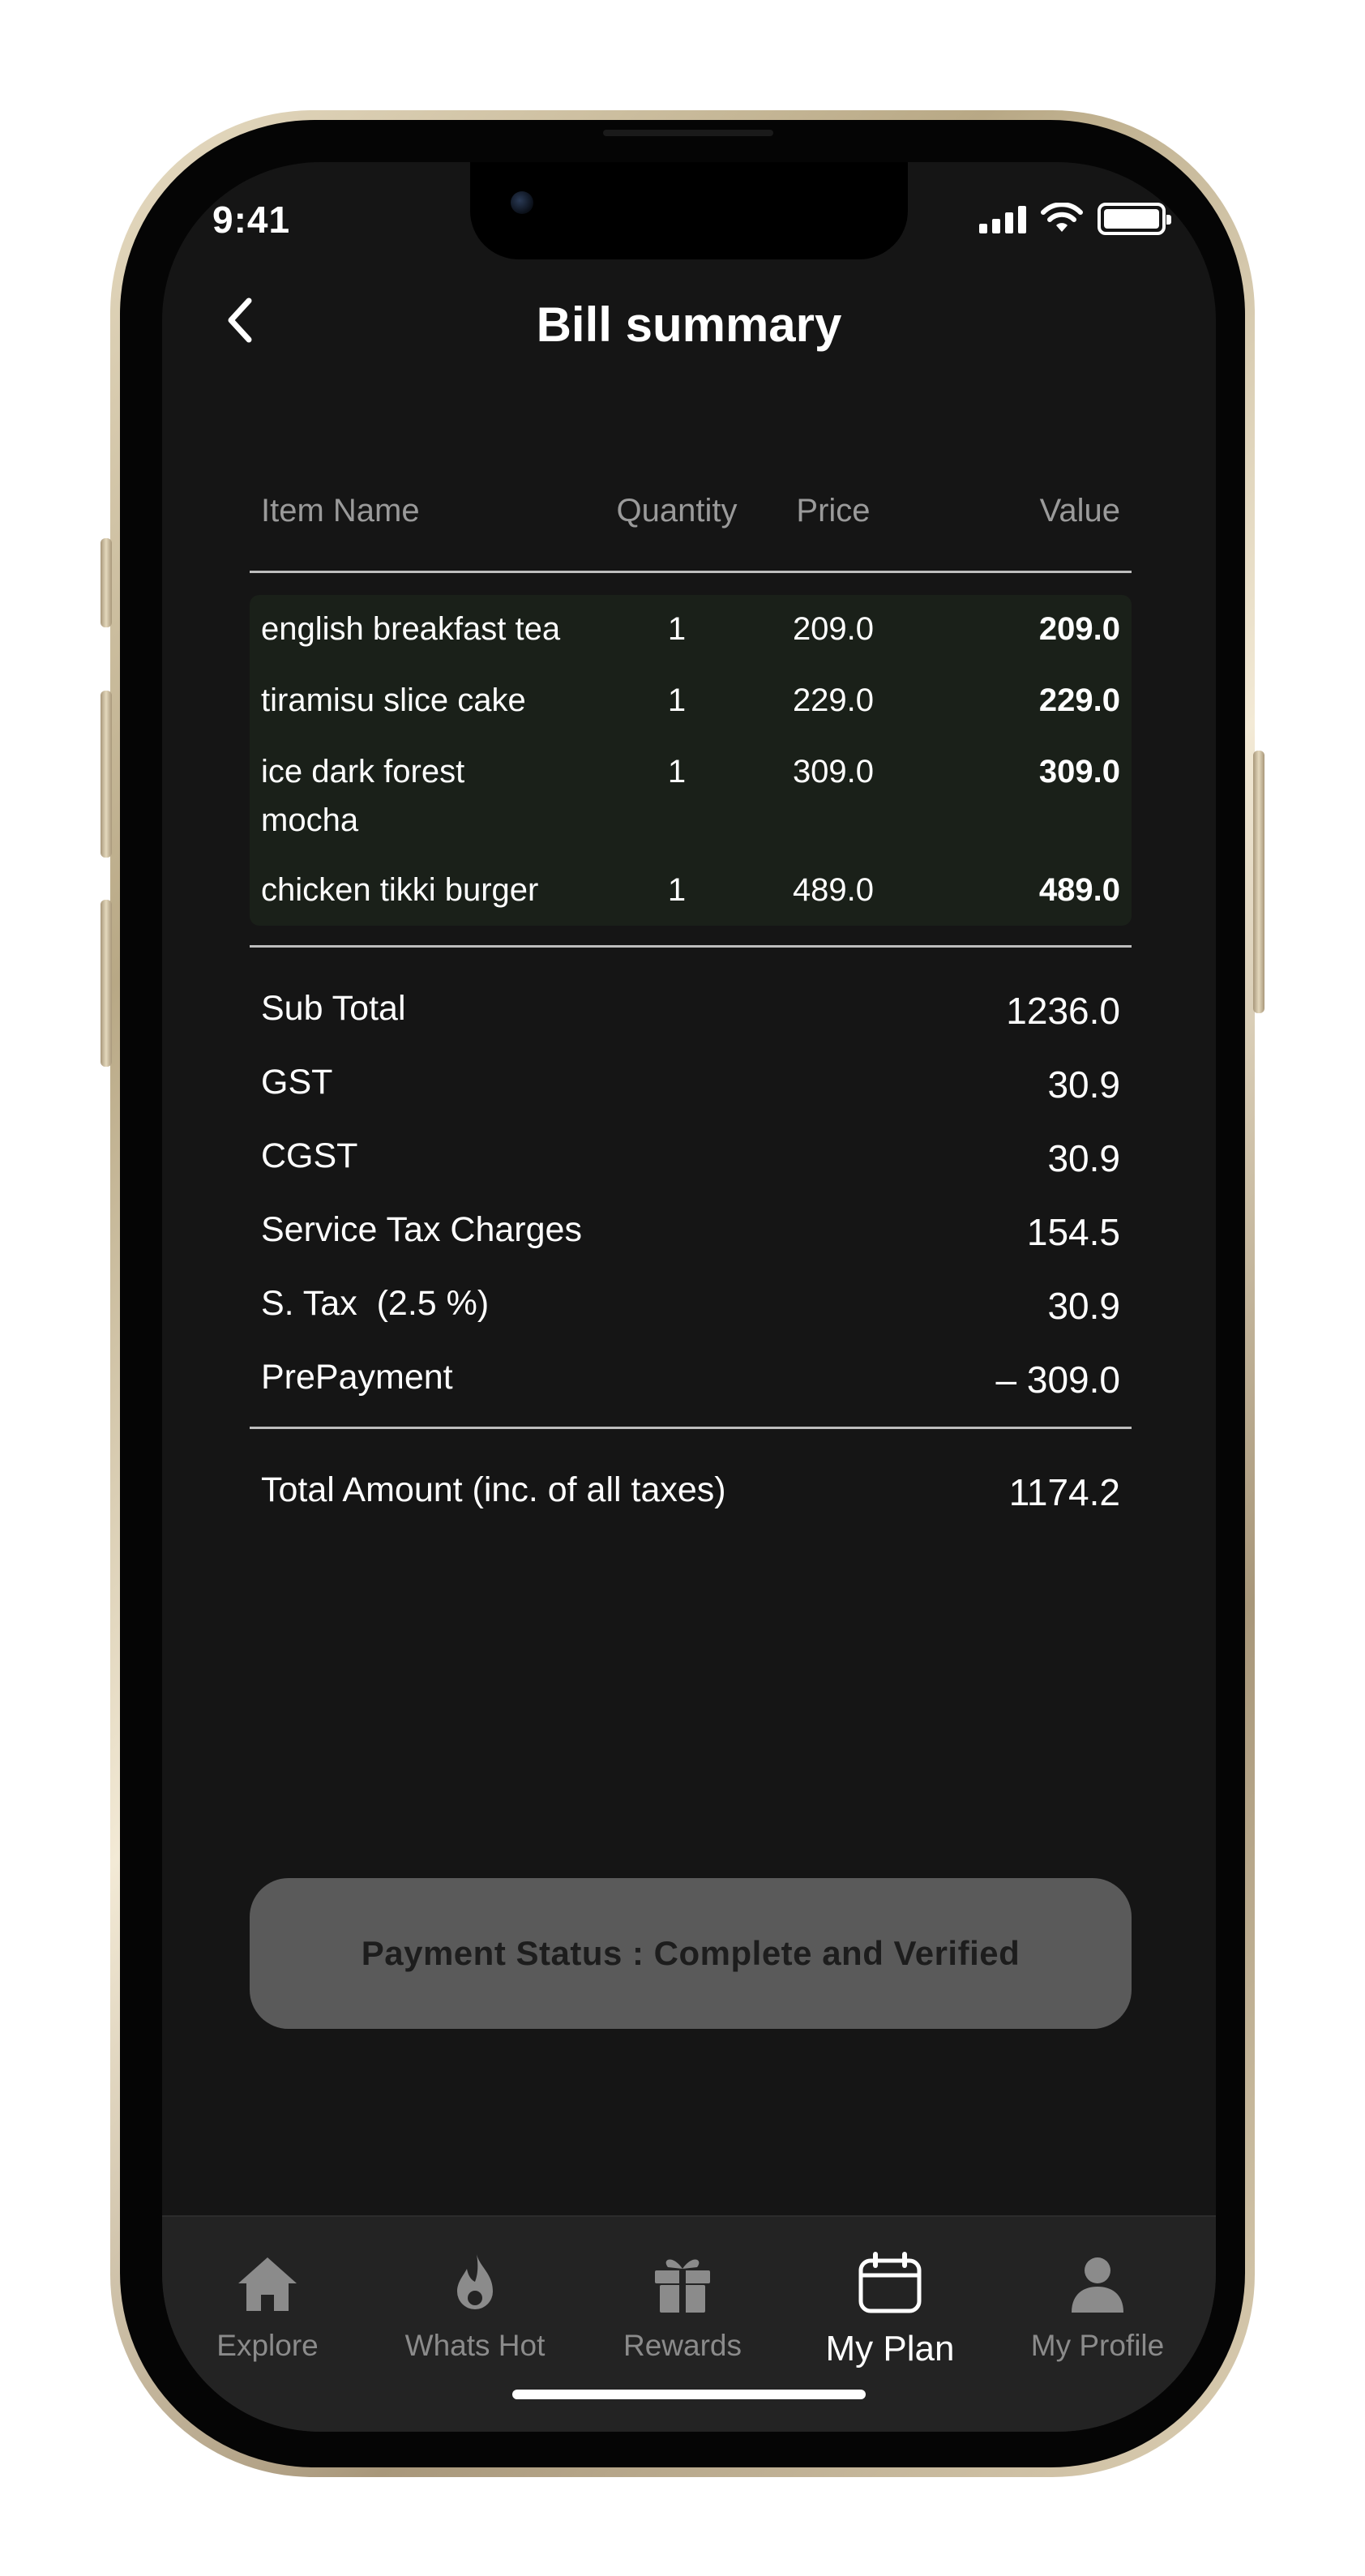 The image size is (1365, 2576). I want to click on column-header-quantity: Quantity, so click(677, 510).